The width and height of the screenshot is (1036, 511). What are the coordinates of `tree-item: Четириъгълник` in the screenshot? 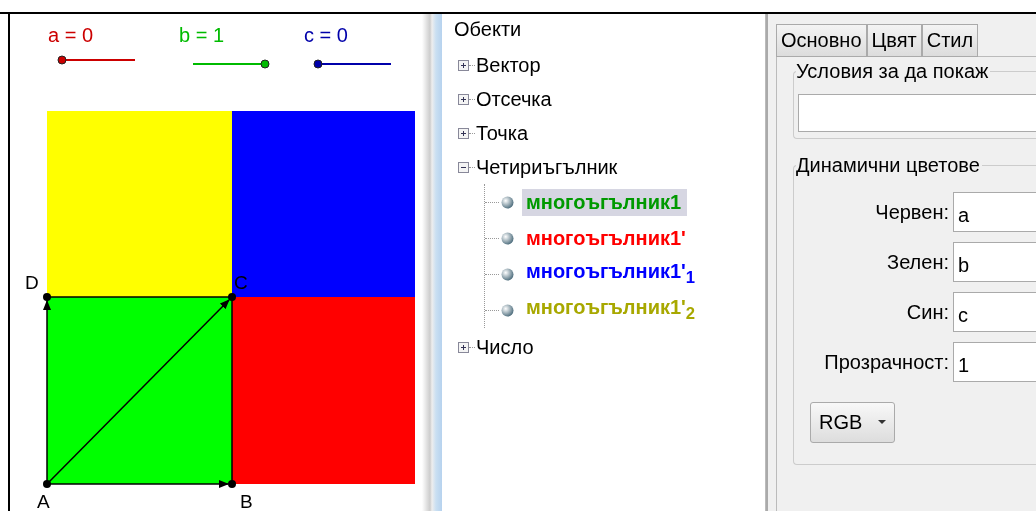 It's located at (547, 167).